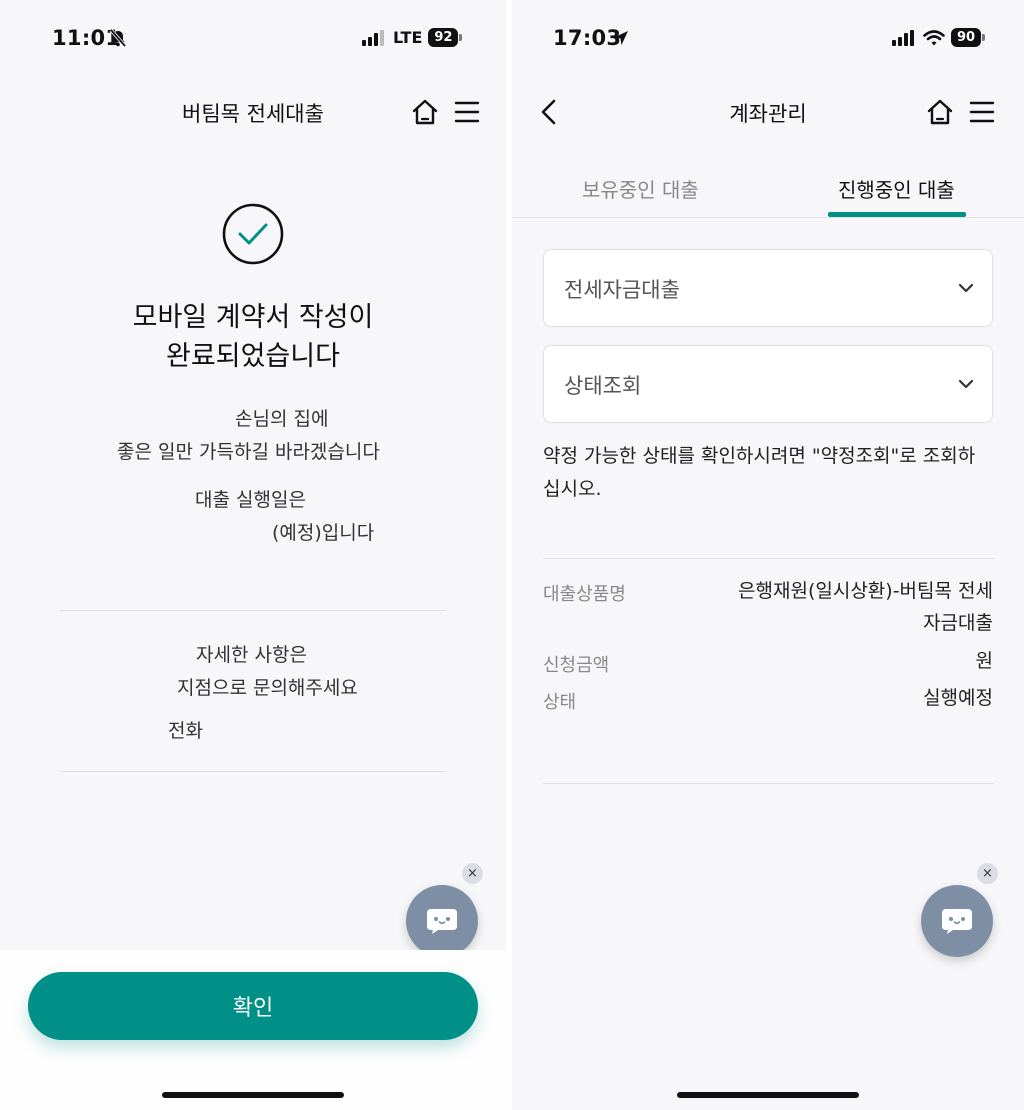 This screenshot has width=1024, height=1110. What do you see at coordinates (253, 39) in the screenshot?
I see `status-bar: 11:01 LTE 92` at bounding box center [253, 39].